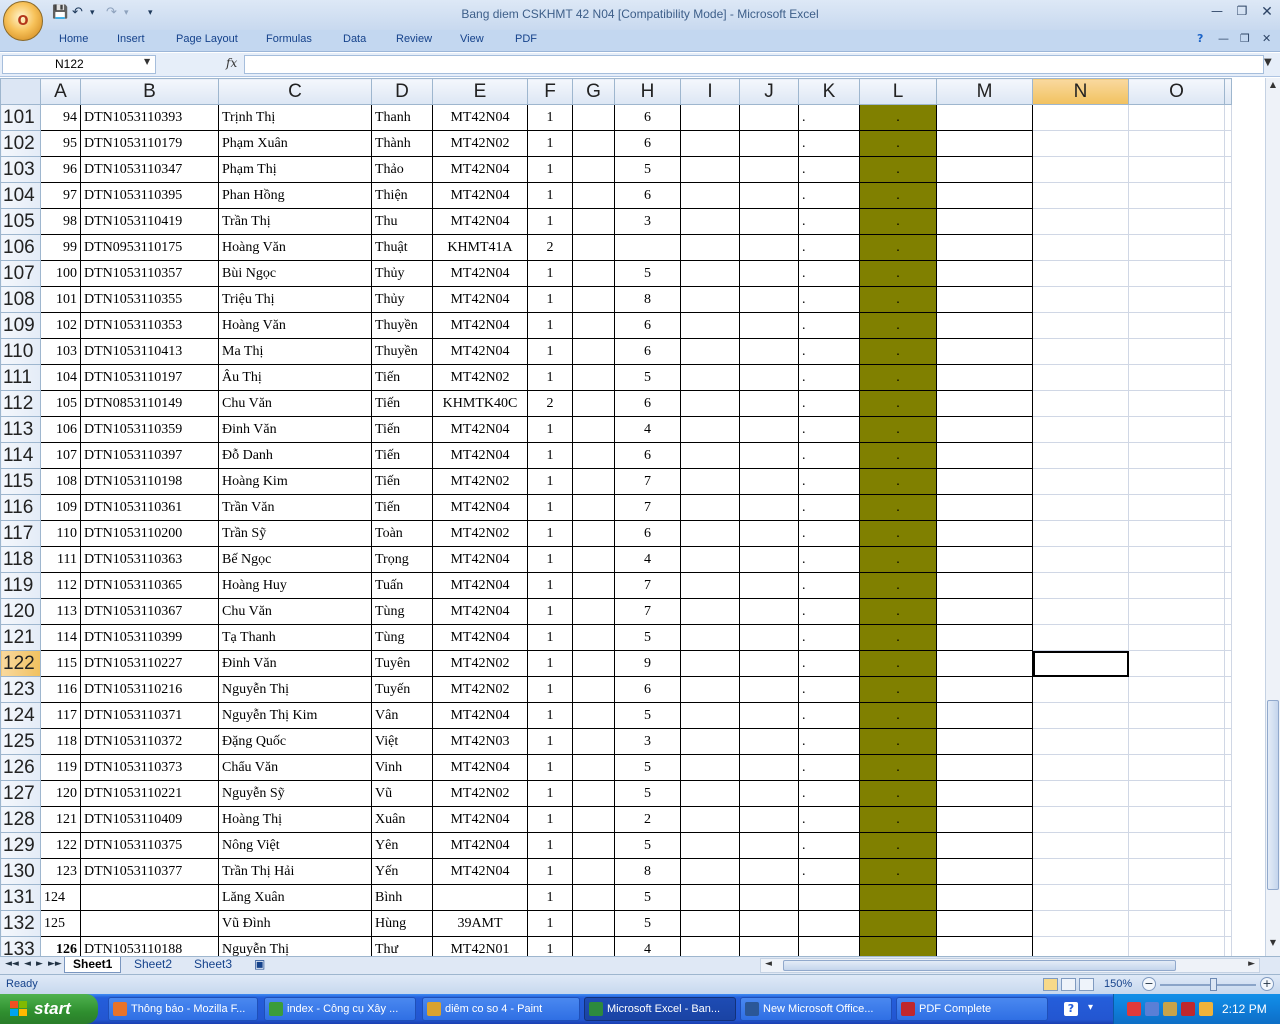  I want to click on cell-e: MT42N03, so click(480, 741).